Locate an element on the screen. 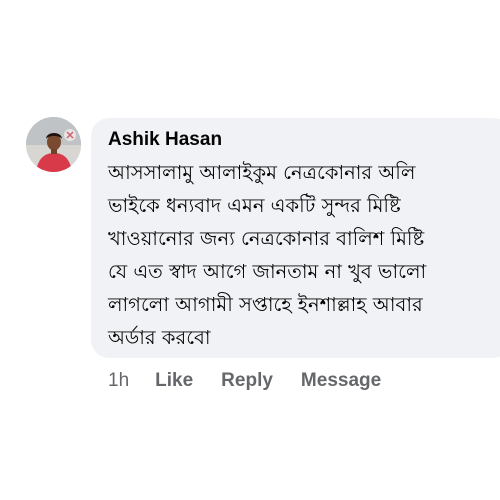 This screenshot has width=500, height=500. comment-text-line: অর্ডার করবো is located at coordinates (159, 337).